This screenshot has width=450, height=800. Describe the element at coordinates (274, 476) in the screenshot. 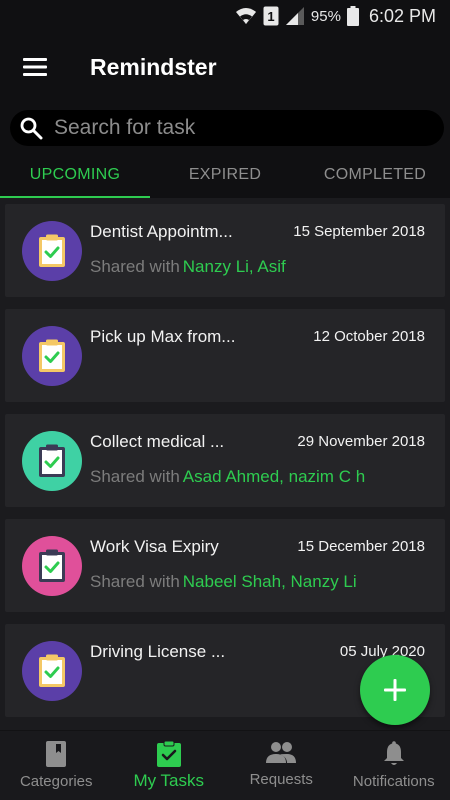

I see `shared-names: Asad Ahmed, nazim C h` at that location.